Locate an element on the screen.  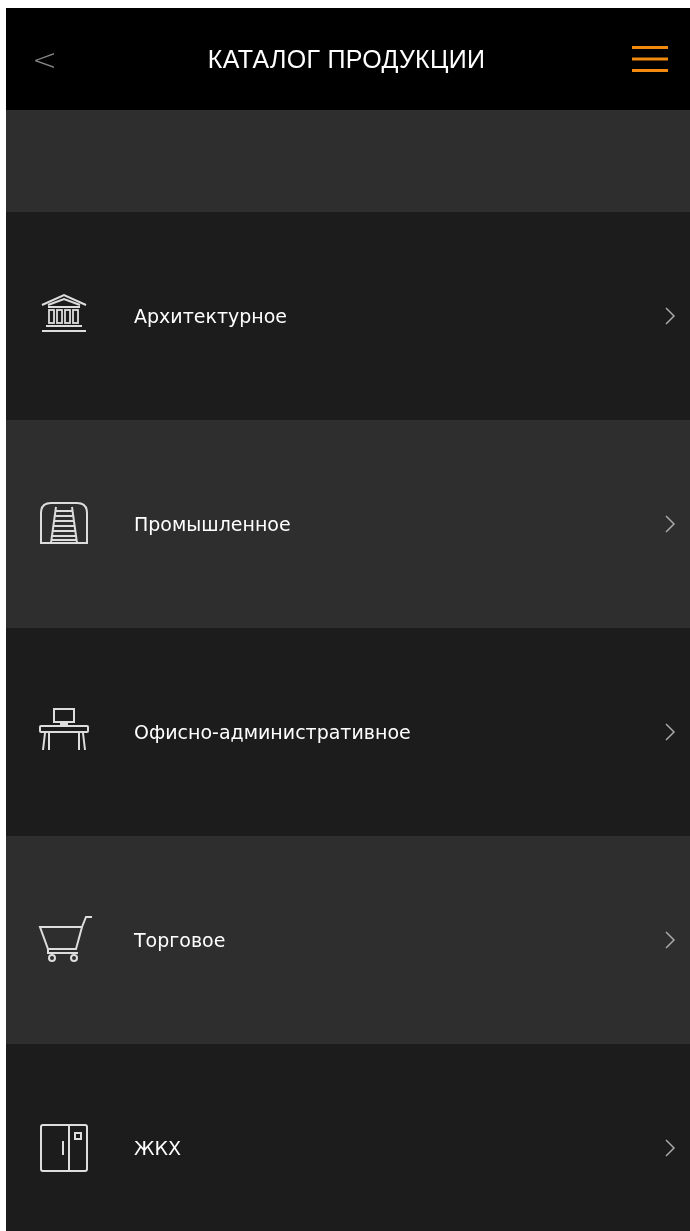
category-label: Торговое is located at coordinates (180, 940).